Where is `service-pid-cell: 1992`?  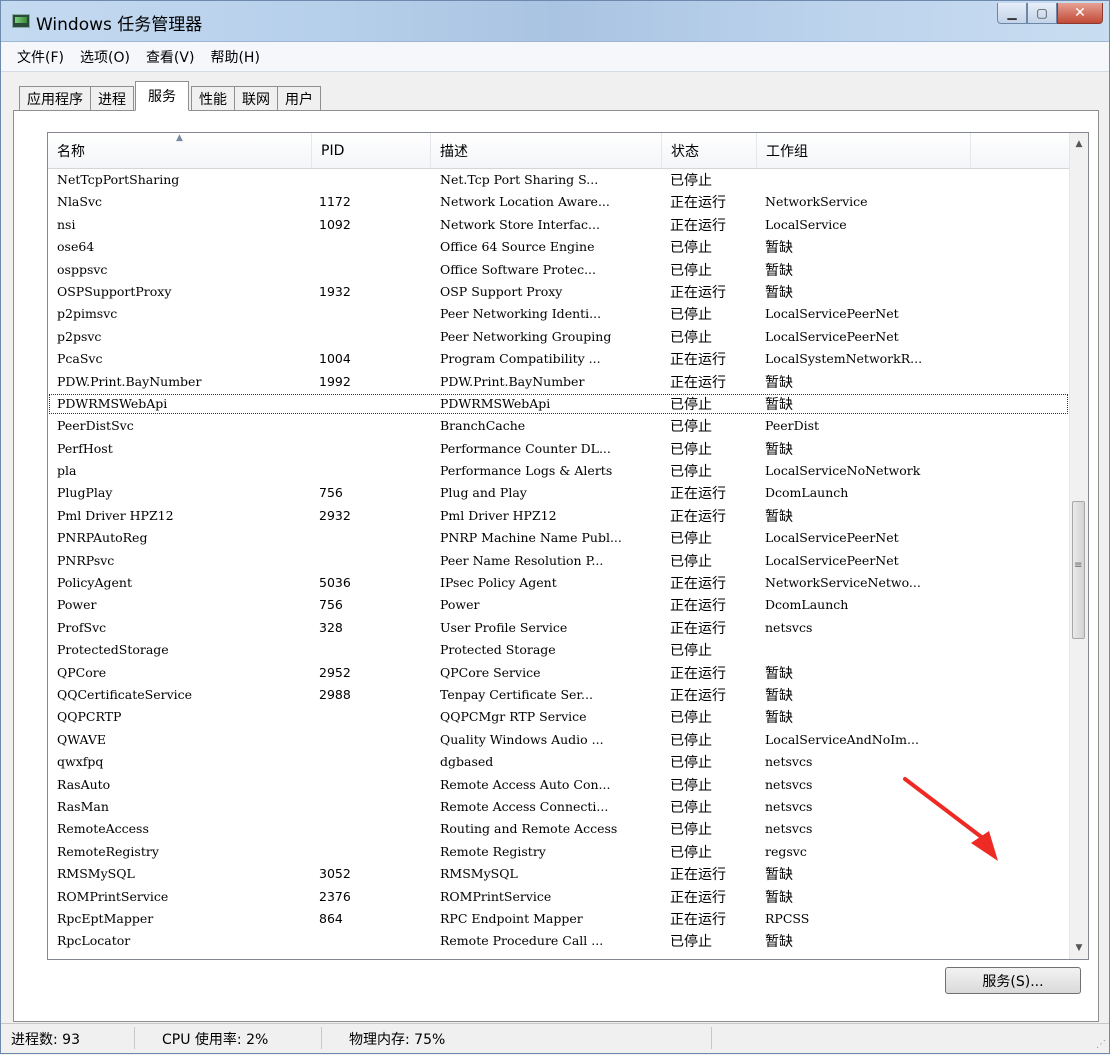 service-pid-cell: 1992 is located at coordinates (335, 381).